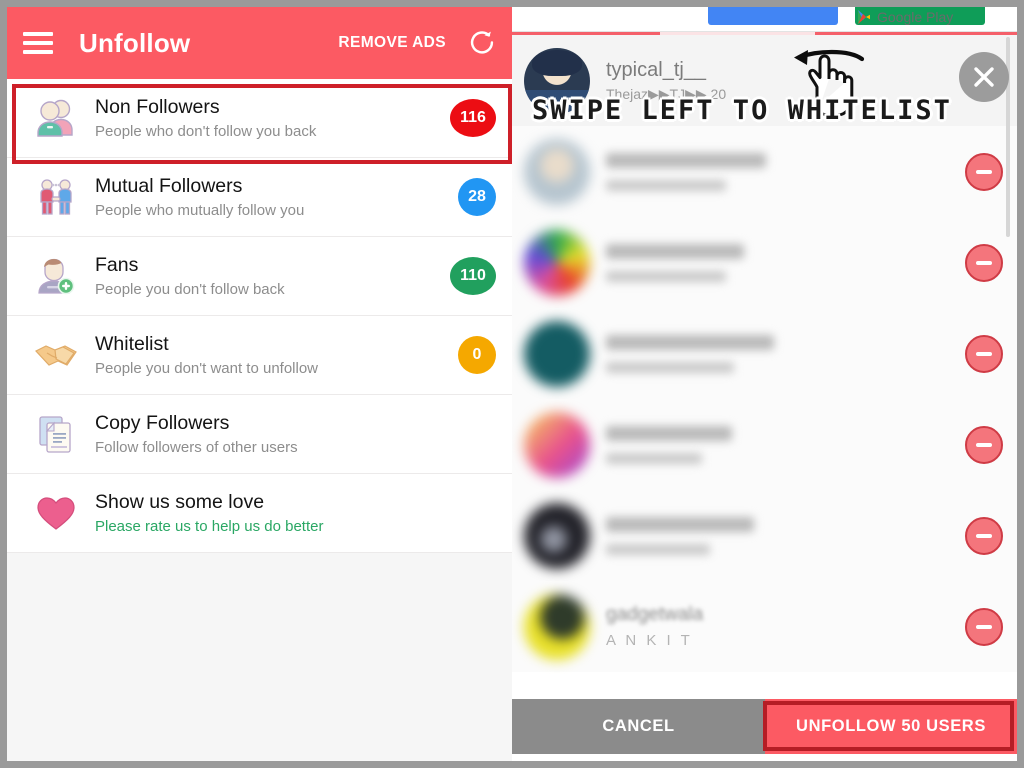 This screenshot has height=768, width=1024. Describe the element at coordinates (392, 43) in the screenshot. I see `remove-ads-button: REMOVE ADS` at that location.